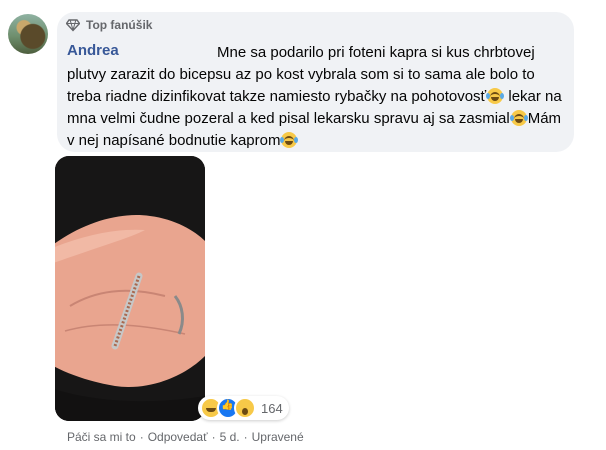 The image size is (606, 450). What do you see at coordinates (278, 437) in the screenshot?
I see `edited-label: Upravené` at bounding box center [278, 437].